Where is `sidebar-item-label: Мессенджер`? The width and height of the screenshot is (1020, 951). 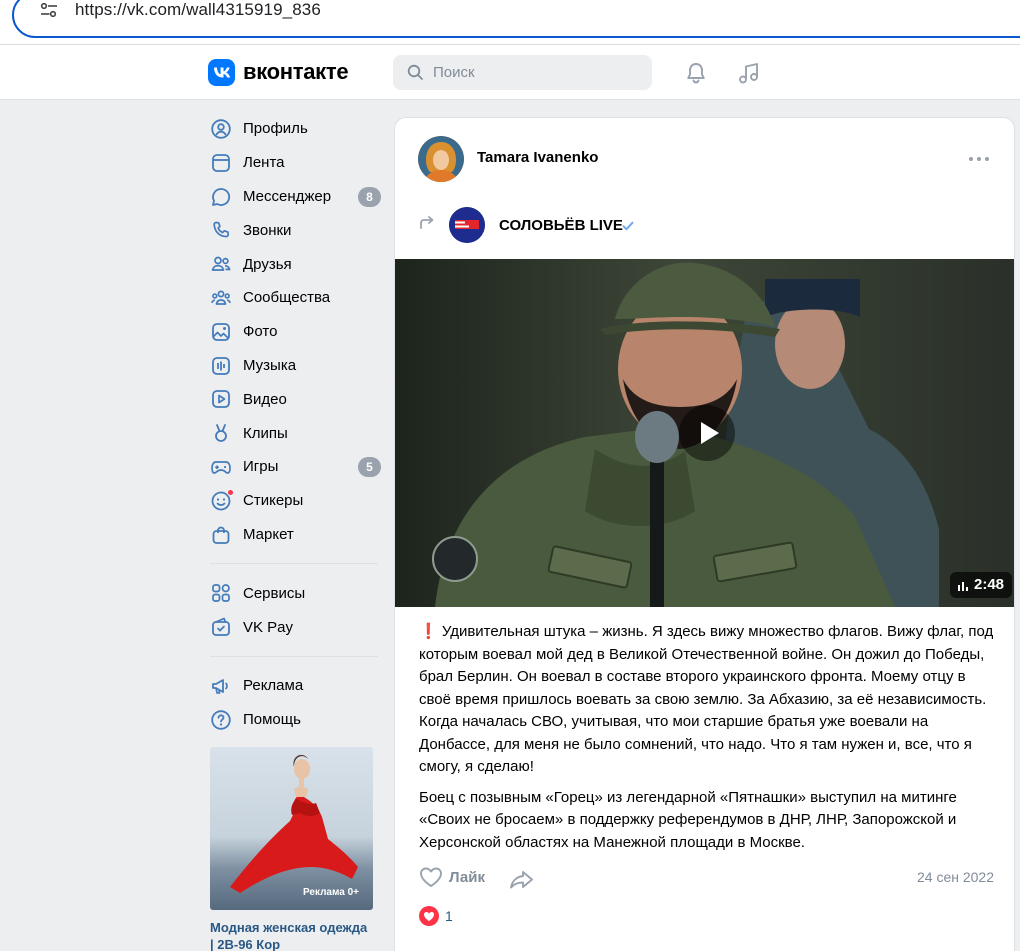 sidebar-item-label: Мессенджер is located at coordinates (287, 196).